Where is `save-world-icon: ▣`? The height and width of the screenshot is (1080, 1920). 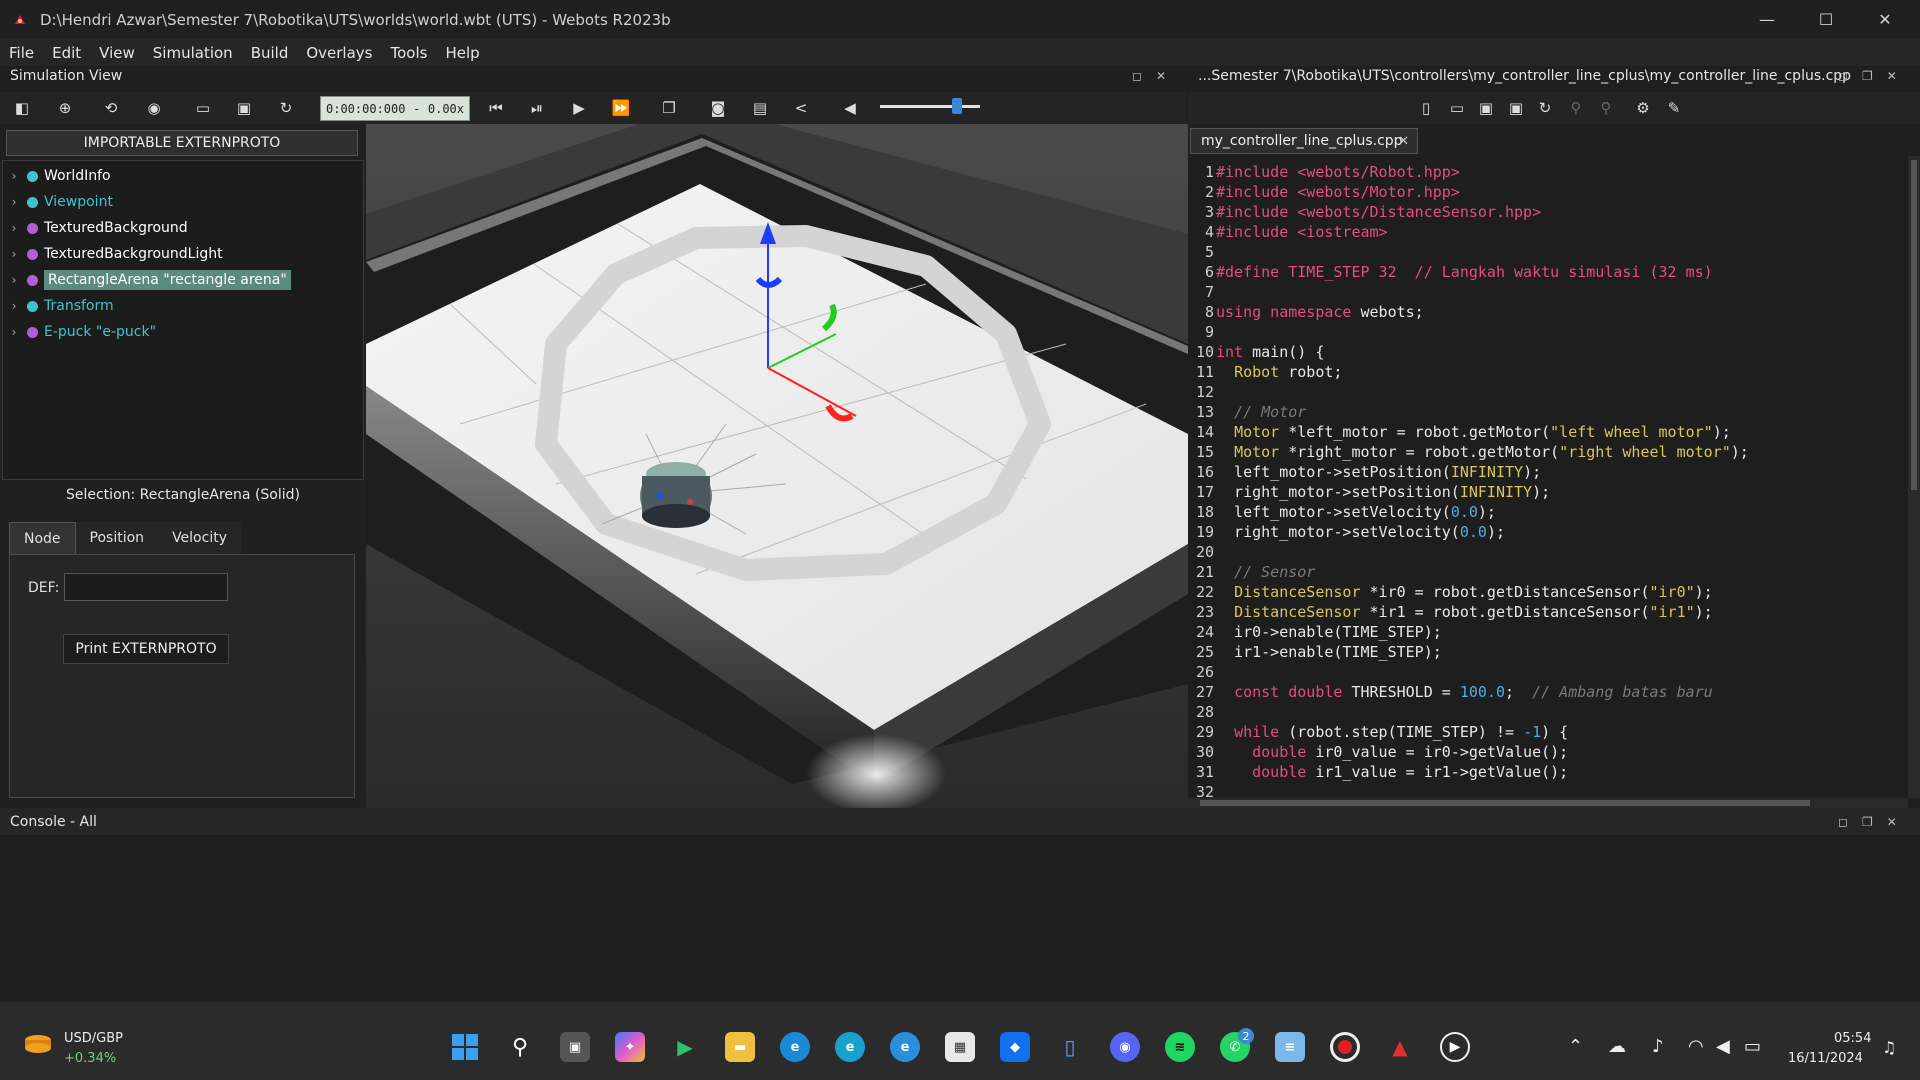 save-world-icon: ▣ is located at coordinates (244, 108).